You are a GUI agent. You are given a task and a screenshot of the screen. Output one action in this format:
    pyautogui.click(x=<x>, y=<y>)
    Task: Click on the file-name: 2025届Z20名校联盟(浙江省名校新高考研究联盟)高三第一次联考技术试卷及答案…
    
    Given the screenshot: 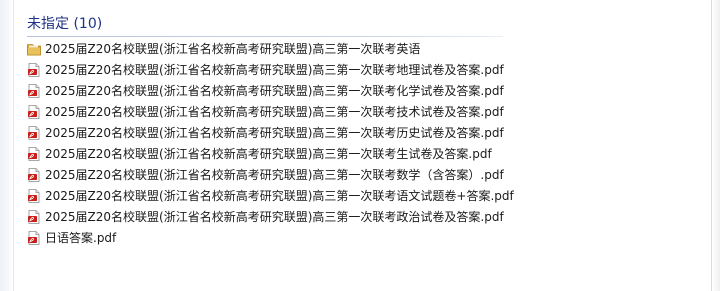 What is the action you would take?
    pyautogui.click(x=274, y=111)
    